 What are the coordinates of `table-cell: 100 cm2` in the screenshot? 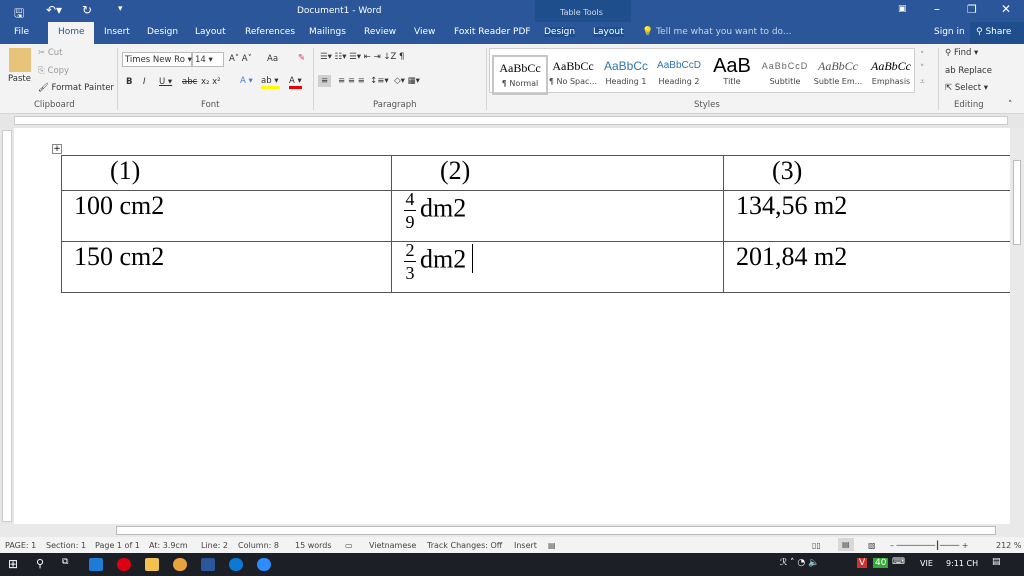 It's located at (226, 216).